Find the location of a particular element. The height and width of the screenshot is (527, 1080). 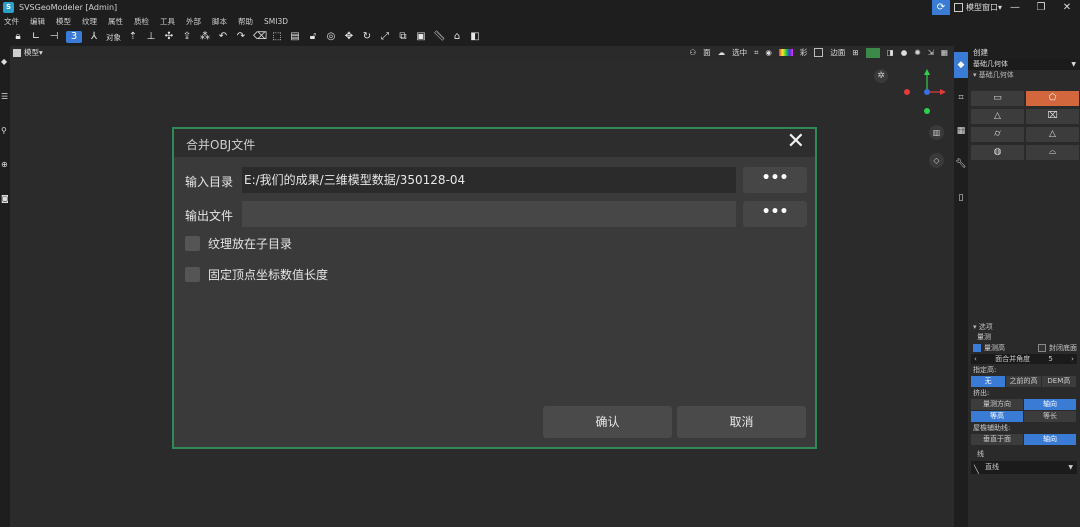

menu-edit: 编辑 is located at coordinates (37, 21).